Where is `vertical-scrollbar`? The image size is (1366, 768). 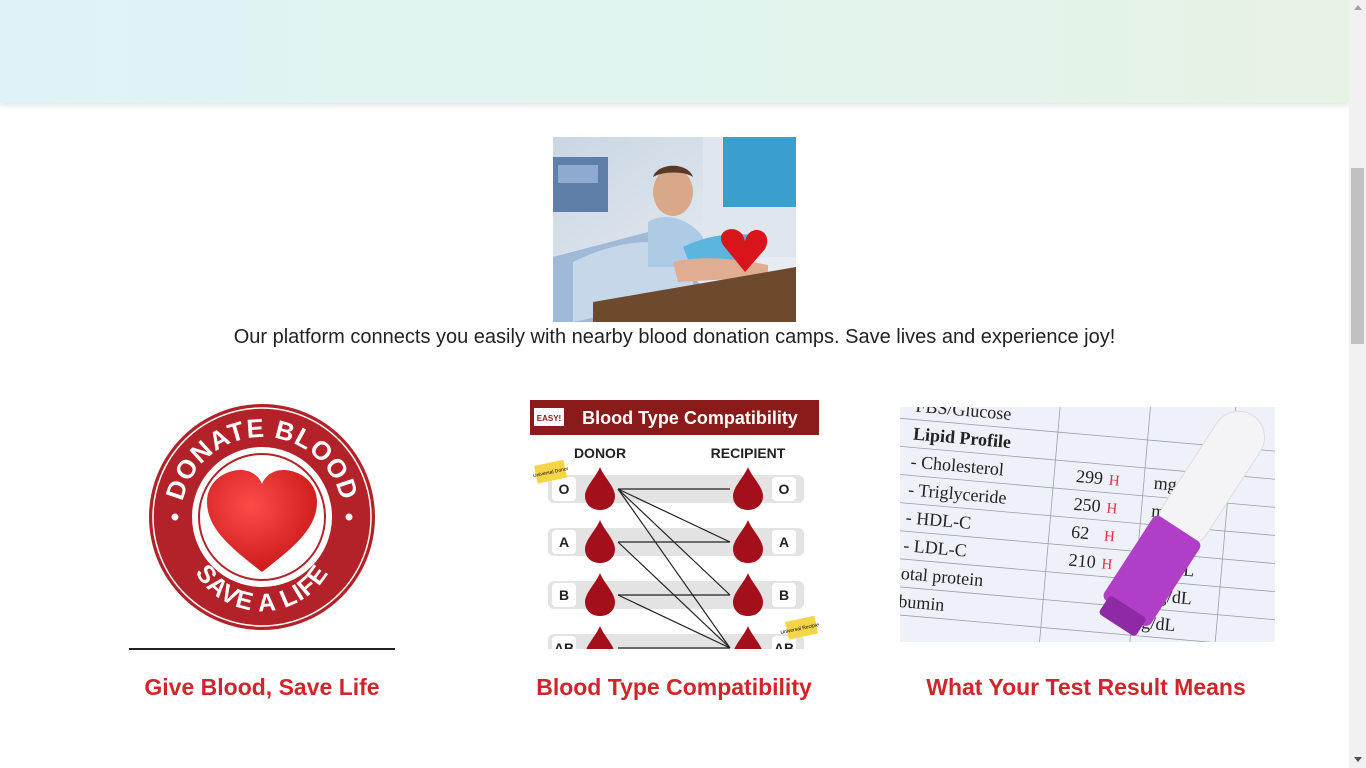 vertical-scrollbar is located at coordinates (1357, 384).